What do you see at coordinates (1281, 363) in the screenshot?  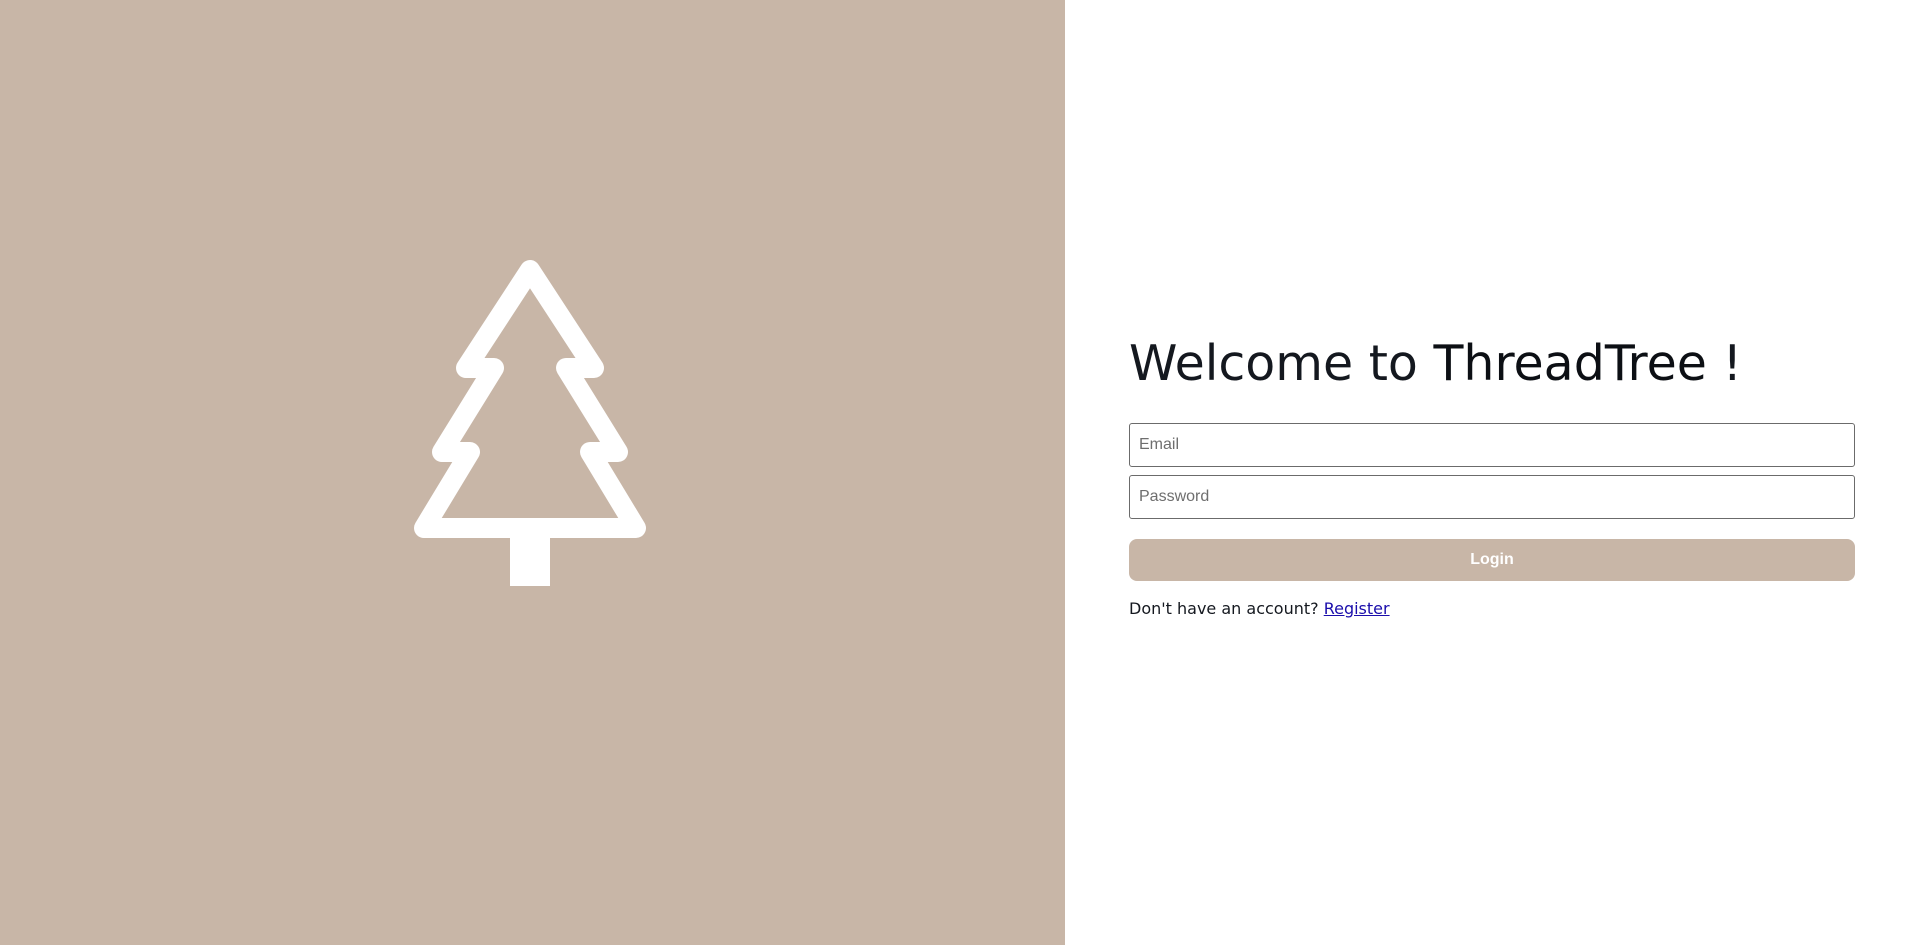 I see `title-prefix: Welcome to` at bounding box center [1281, 363].